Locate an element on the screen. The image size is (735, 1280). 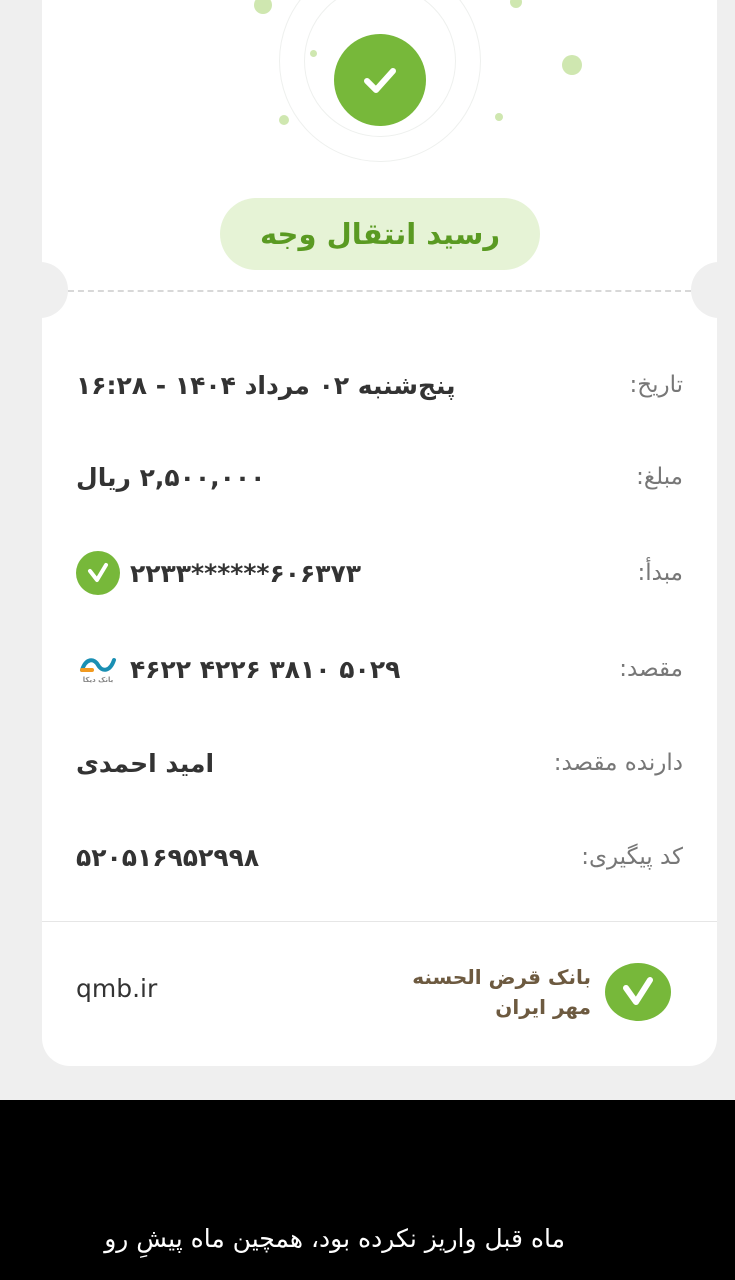
receipt-title: رسید انتقال وجه is located at coordinates (380, 234).